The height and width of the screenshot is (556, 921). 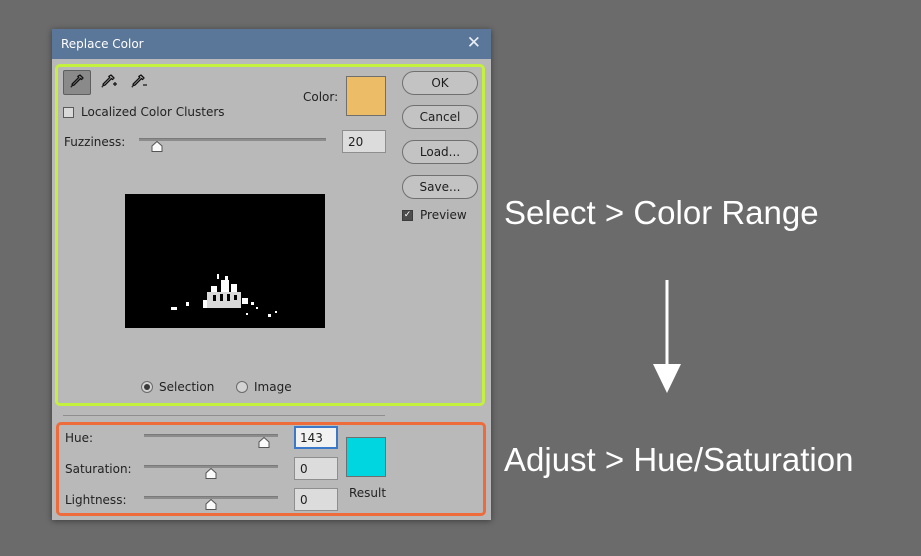 I want to click on lightness-label: Lightness:, so click(x=96, y=500).